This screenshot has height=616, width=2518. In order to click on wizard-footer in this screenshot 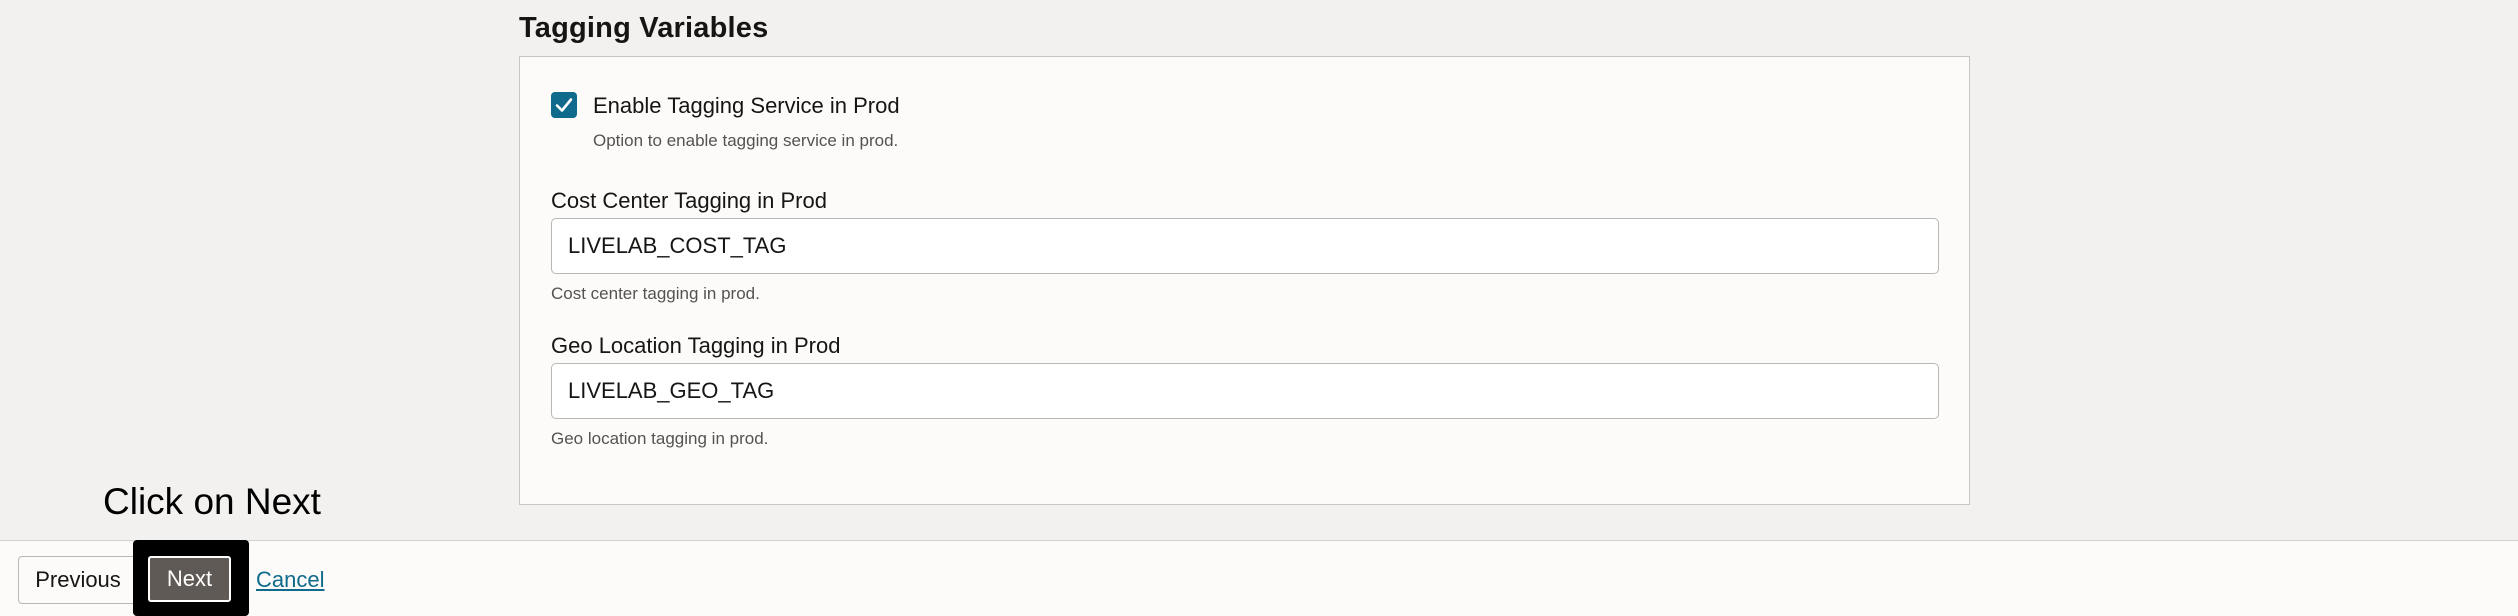, I will do `click(1259, 578)`.